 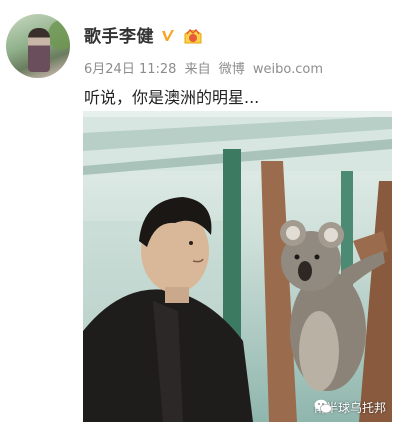 I want to click on wechat-icon, so click(x=323, y=406).